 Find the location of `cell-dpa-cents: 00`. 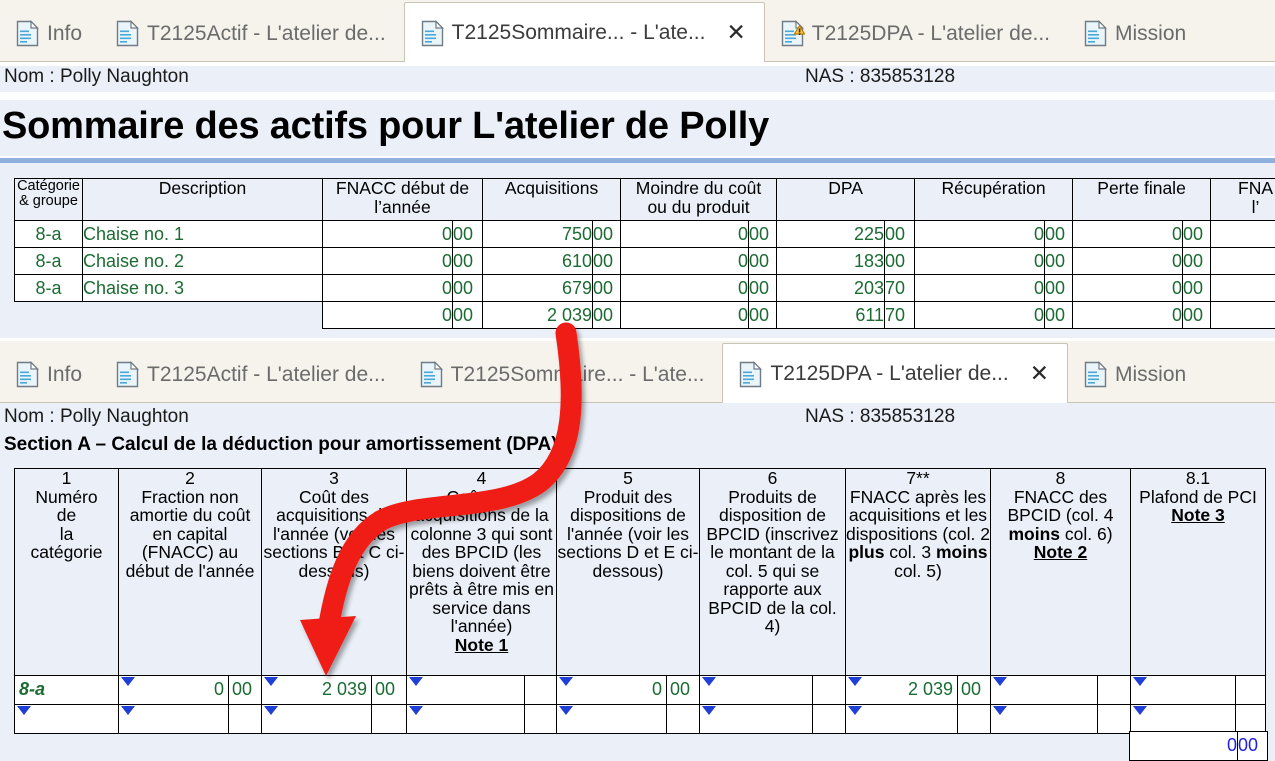

cell-dpa-cents: 00 is located at coordinates (900, 261).